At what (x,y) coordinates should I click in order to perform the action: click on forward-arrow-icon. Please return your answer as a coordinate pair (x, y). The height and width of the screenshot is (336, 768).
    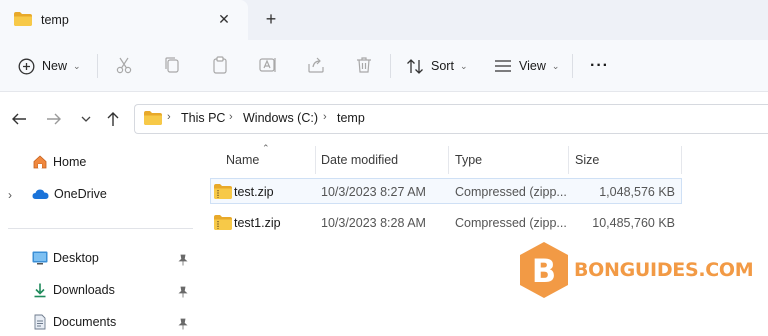
    Looking at the image, I should click on (54, 119).